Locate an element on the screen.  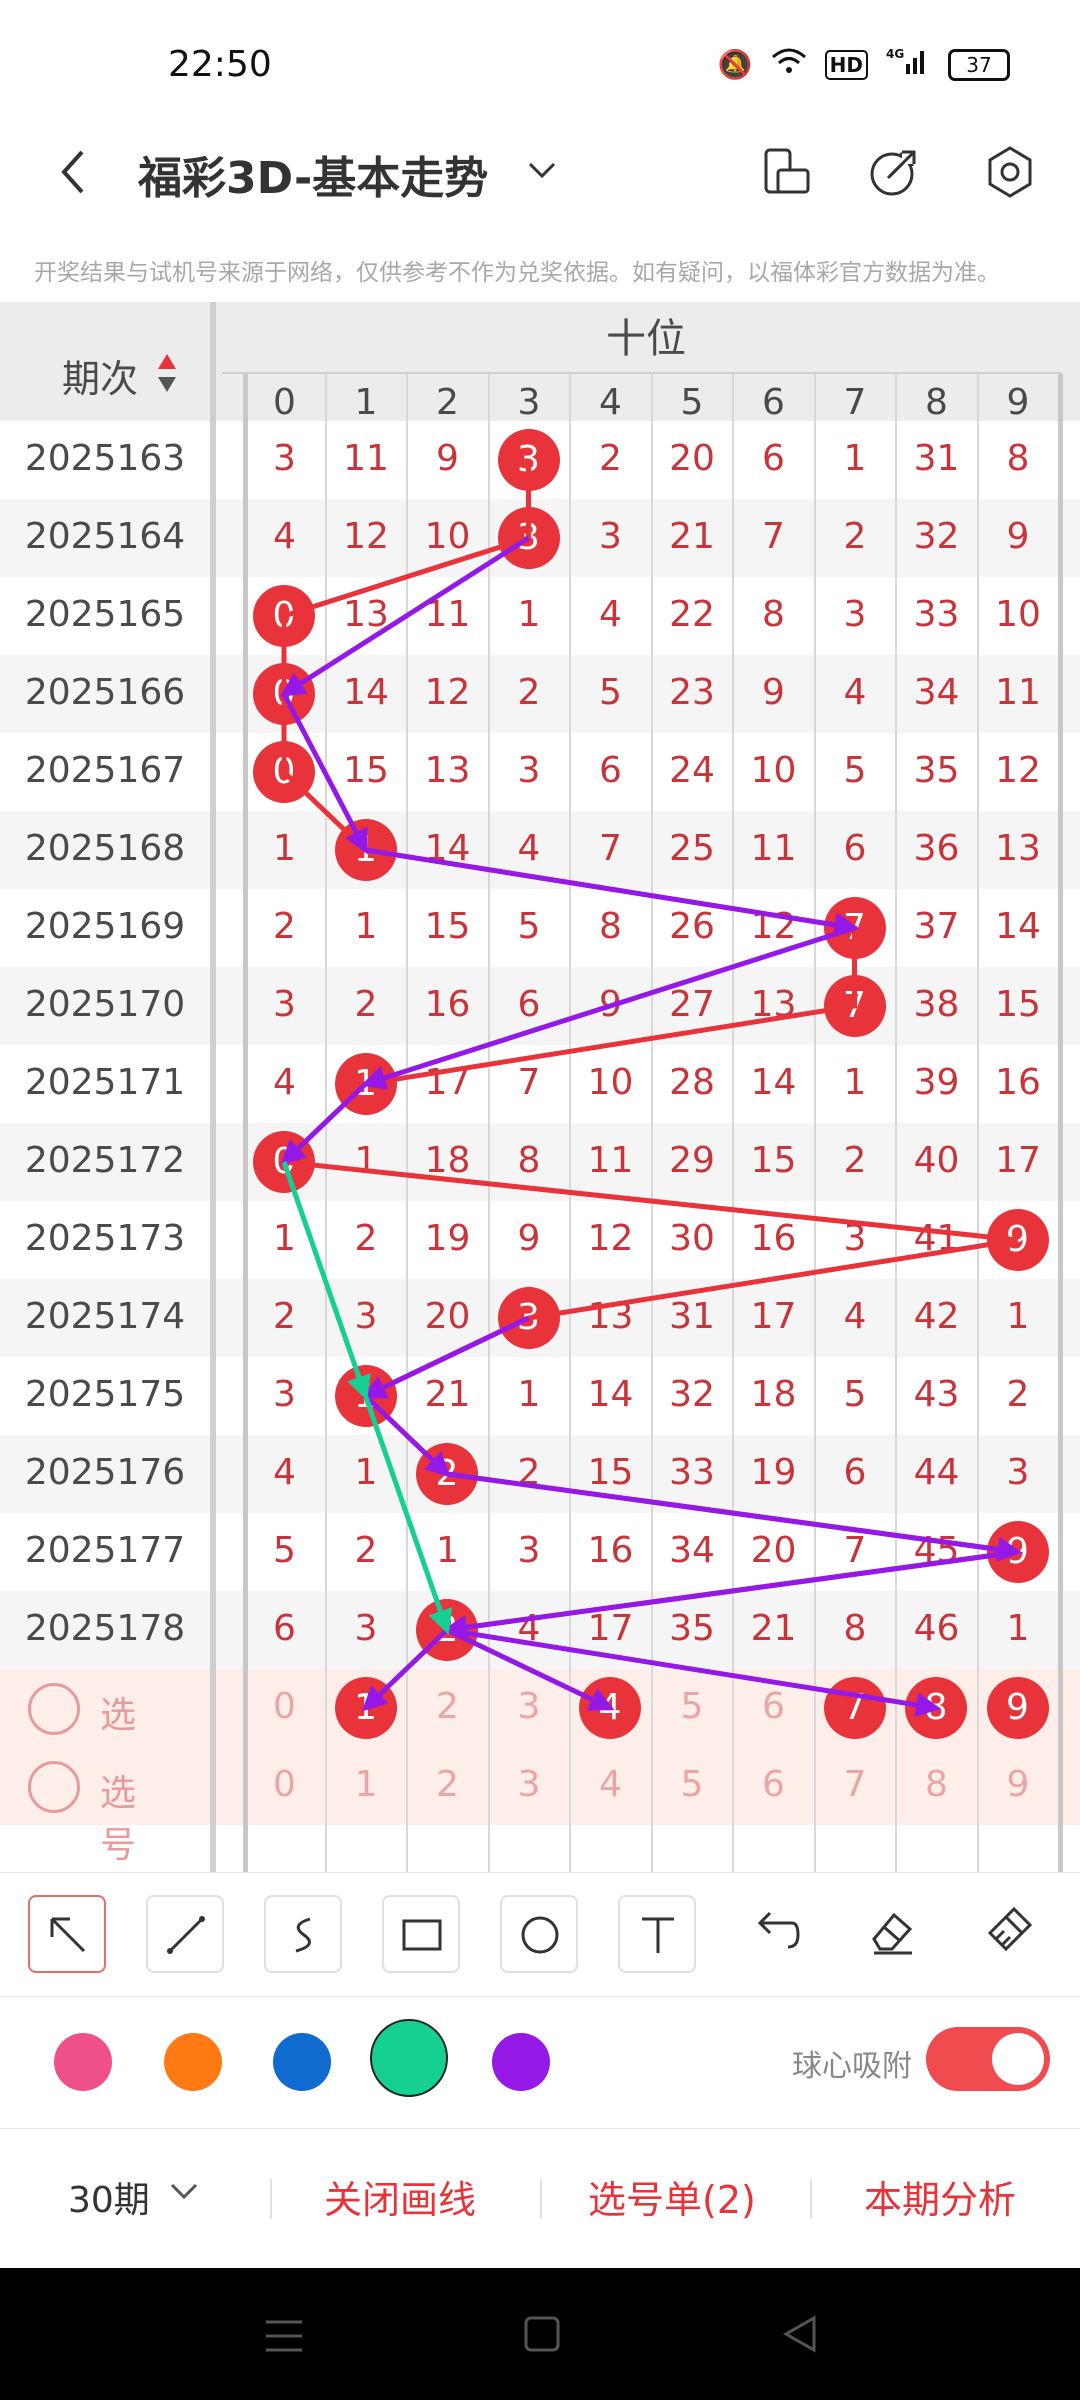
period-analysis-button: 本期分析 is located at coordinates (940, 2196).